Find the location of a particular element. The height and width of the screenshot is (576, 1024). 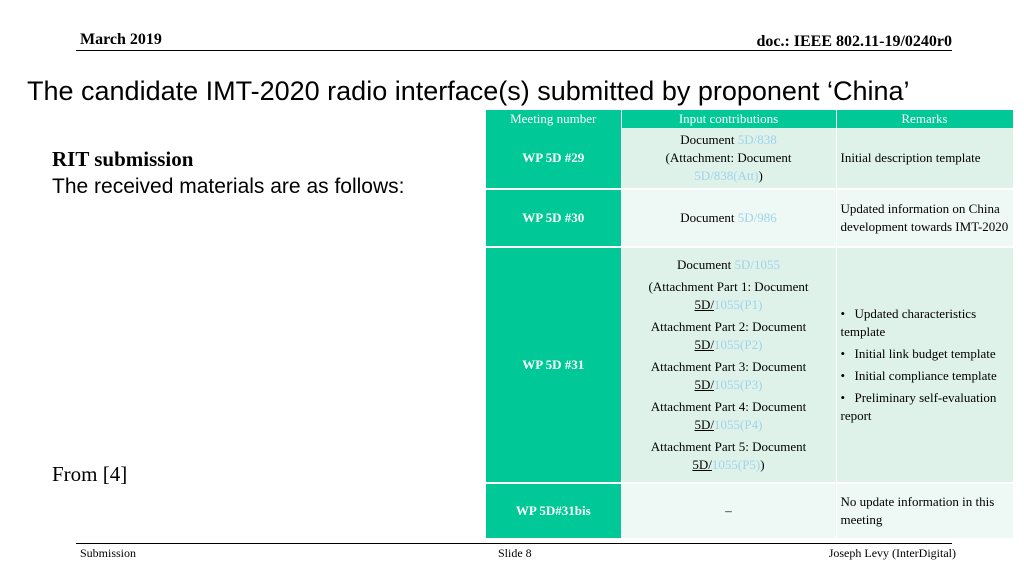

meeting-cell: WP 5D#31bis is located at coordinates (554, 511).